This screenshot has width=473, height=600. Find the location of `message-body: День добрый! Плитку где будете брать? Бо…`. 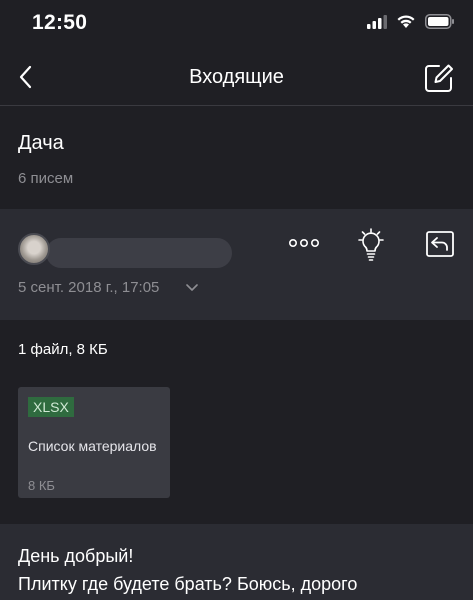

message-body: День добрый! Плитку где будете брать? Бо… is located at coordinates (236, 562).